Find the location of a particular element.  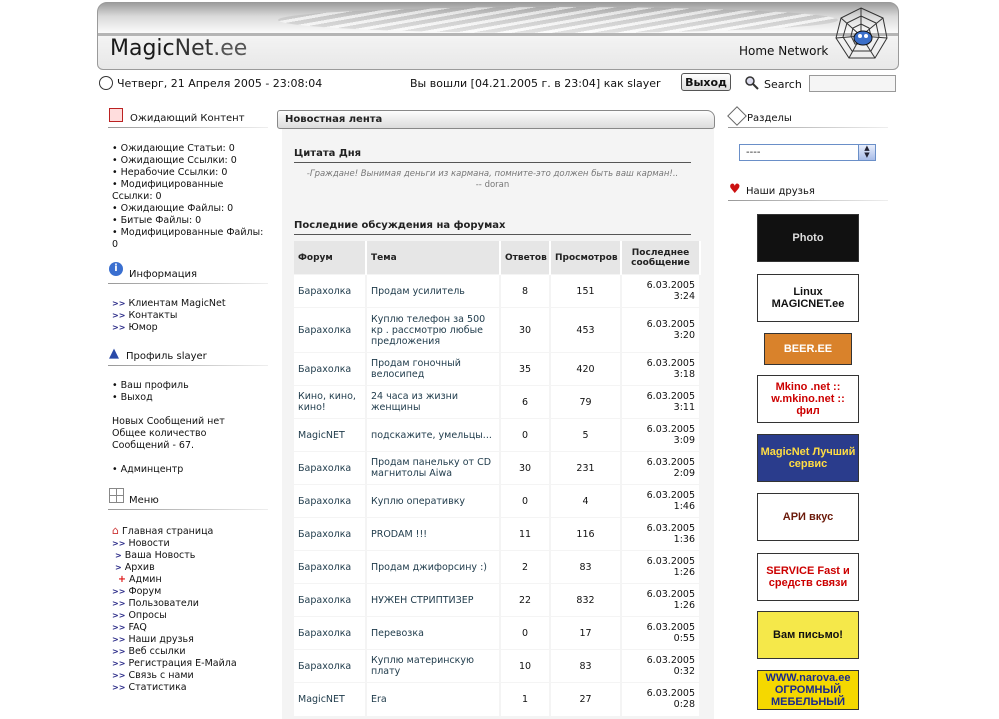

table-row: Барахолка Перевозка 0 17 6.03.2005 0:55 is located at coordinates (497, 633).